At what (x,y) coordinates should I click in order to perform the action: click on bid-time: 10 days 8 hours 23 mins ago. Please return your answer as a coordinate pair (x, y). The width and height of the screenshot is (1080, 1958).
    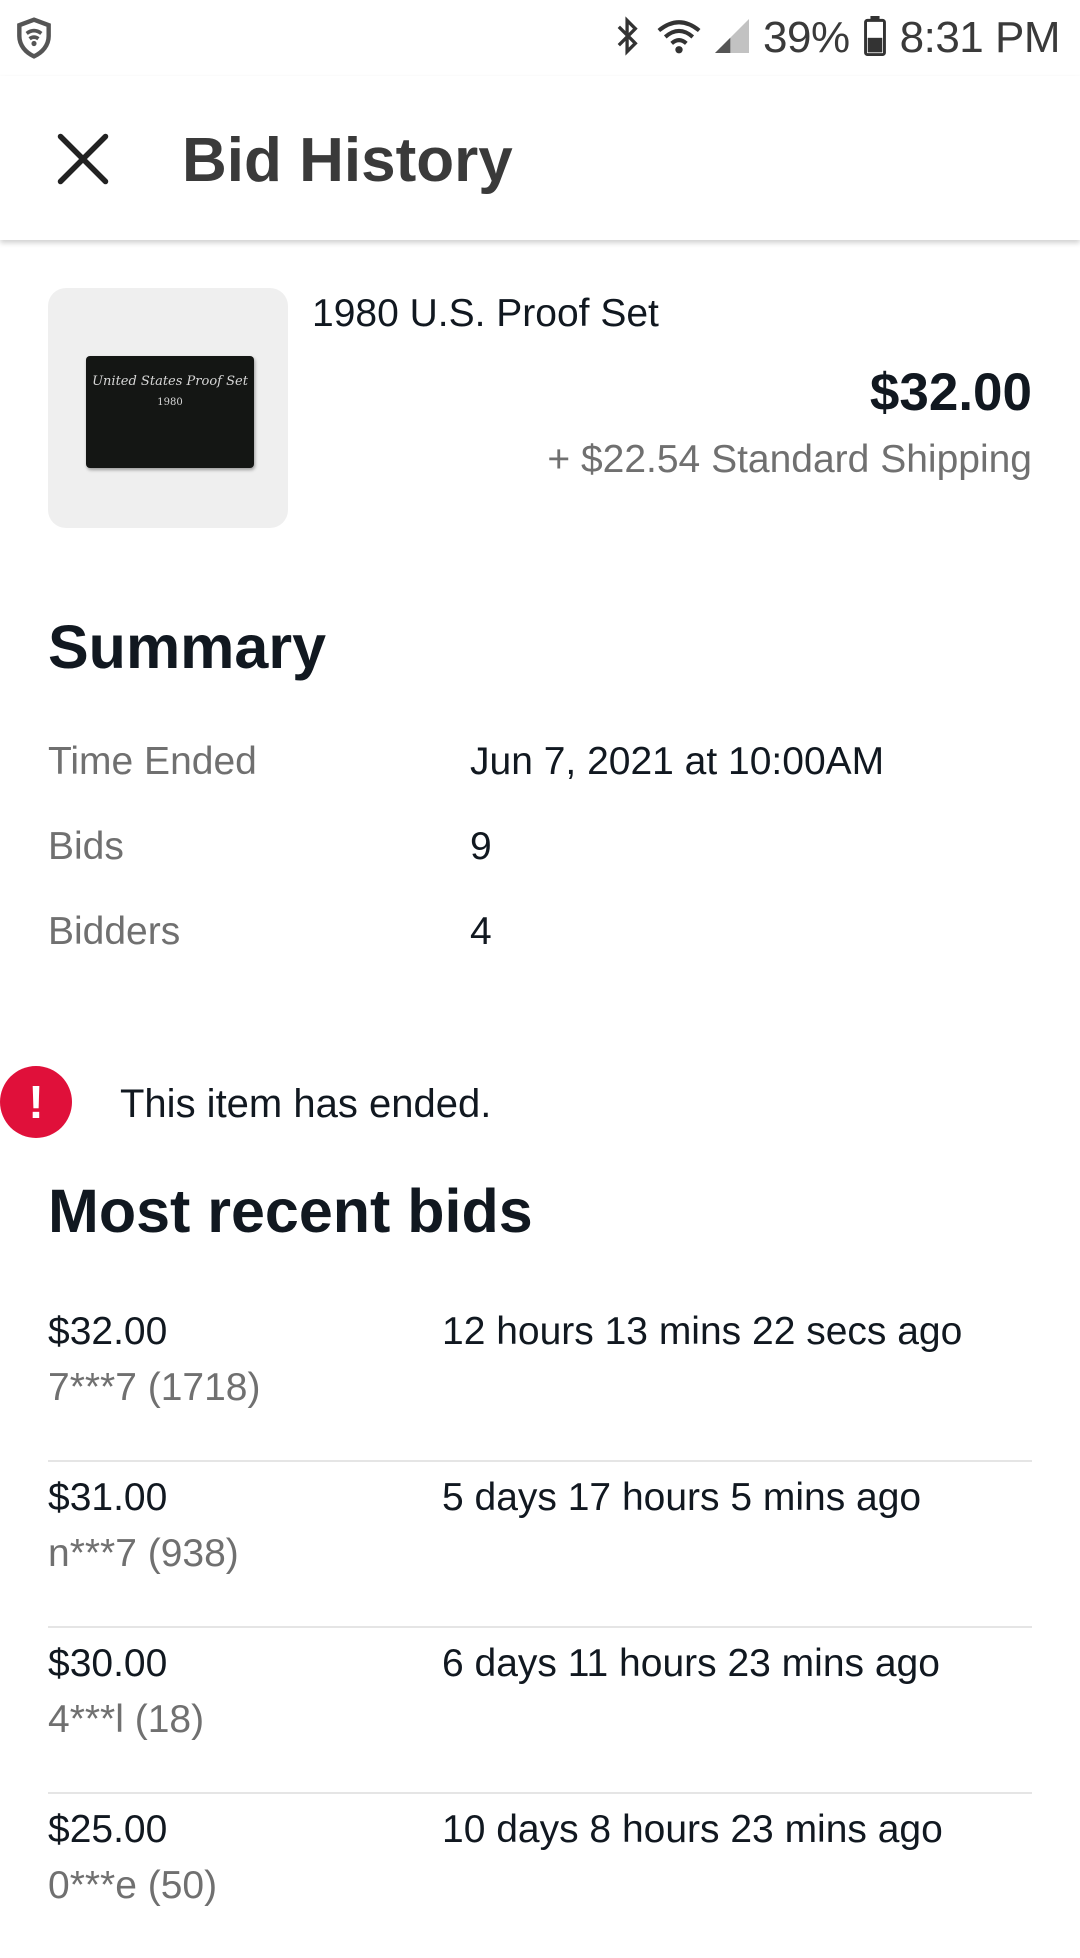
    Looking at the image, I should click on (692, 1829).